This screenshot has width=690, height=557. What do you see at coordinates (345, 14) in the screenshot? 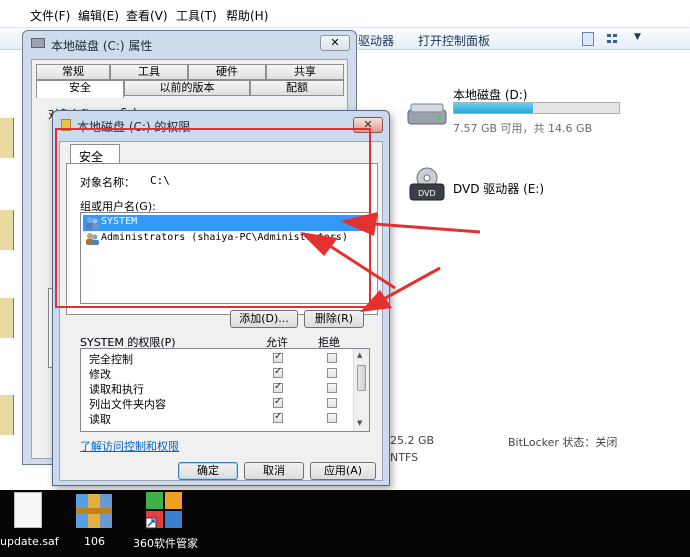
I see `menu-bar: 文件(F) 编辑(E) 查看(V) 工具(T) 帮助(H)` at bounding box center [345, 14].